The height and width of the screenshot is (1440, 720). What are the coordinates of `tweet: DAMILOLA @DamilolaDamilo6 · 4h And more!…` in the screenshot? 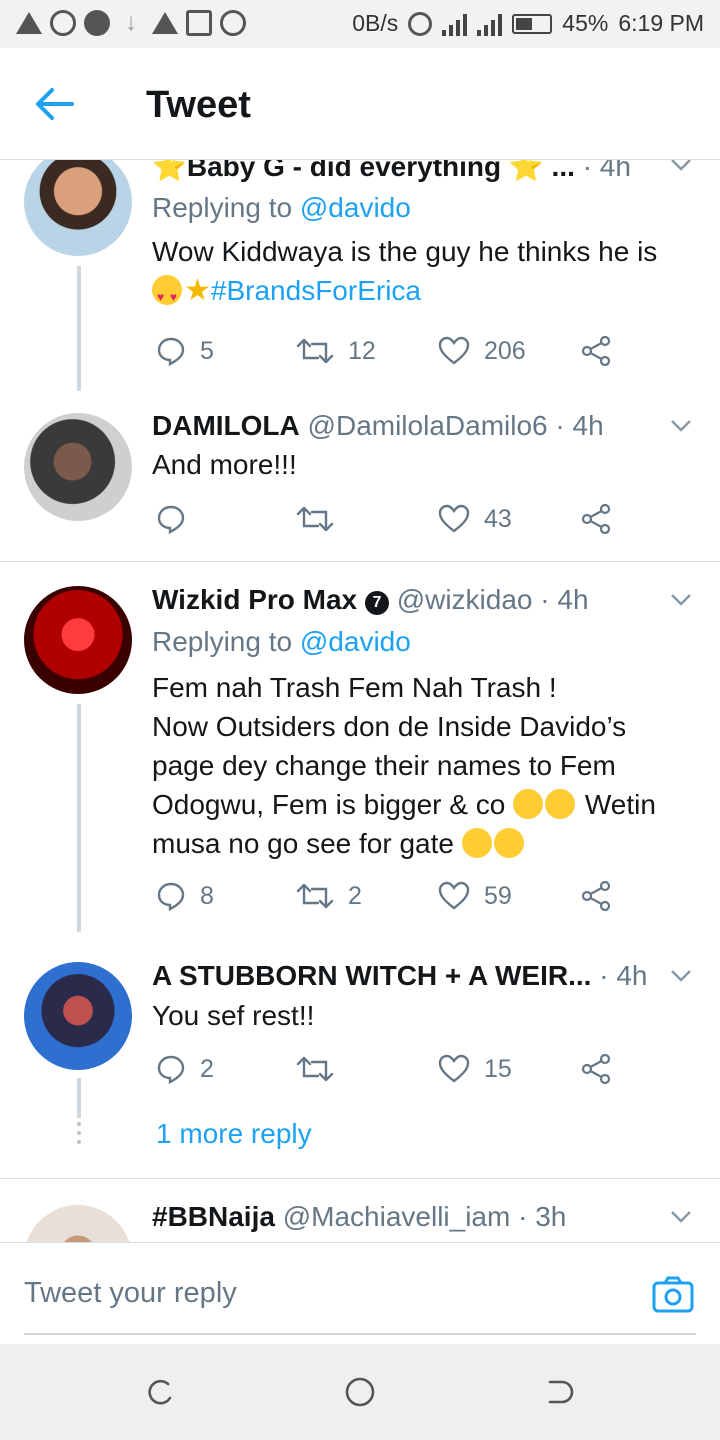 It's located at (360, 472).